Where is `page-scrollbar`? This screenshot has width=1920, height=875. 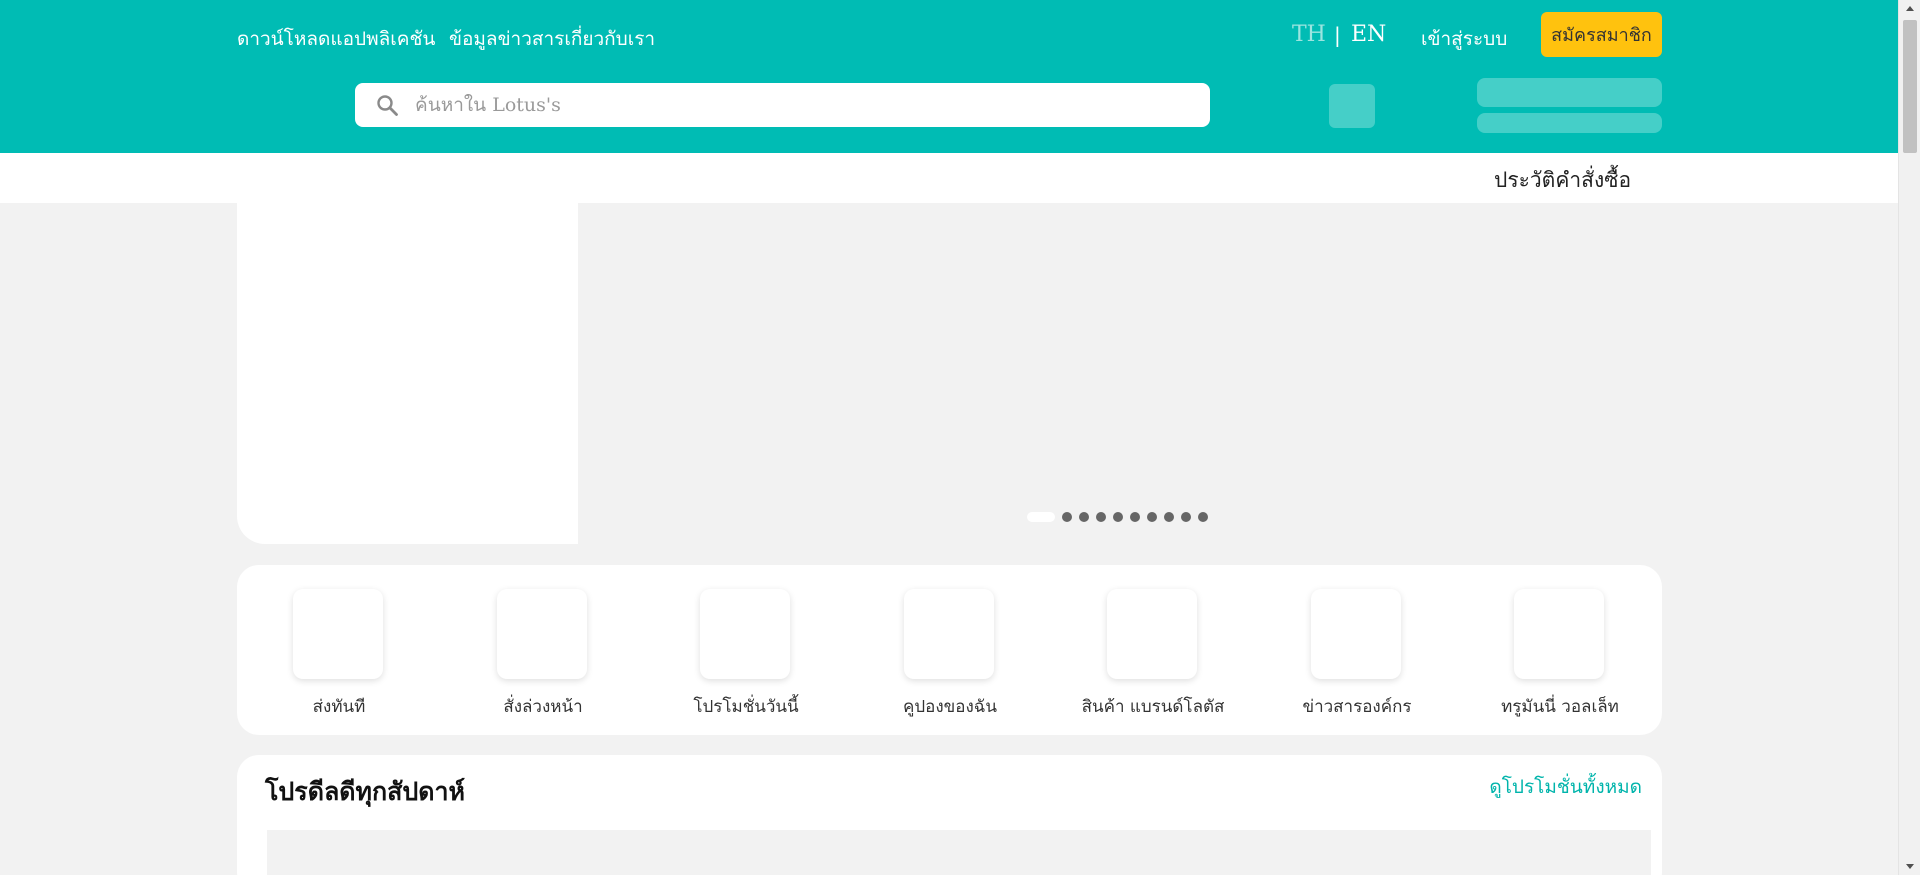 page-scrollbar is located at coordinates (1909, 437).